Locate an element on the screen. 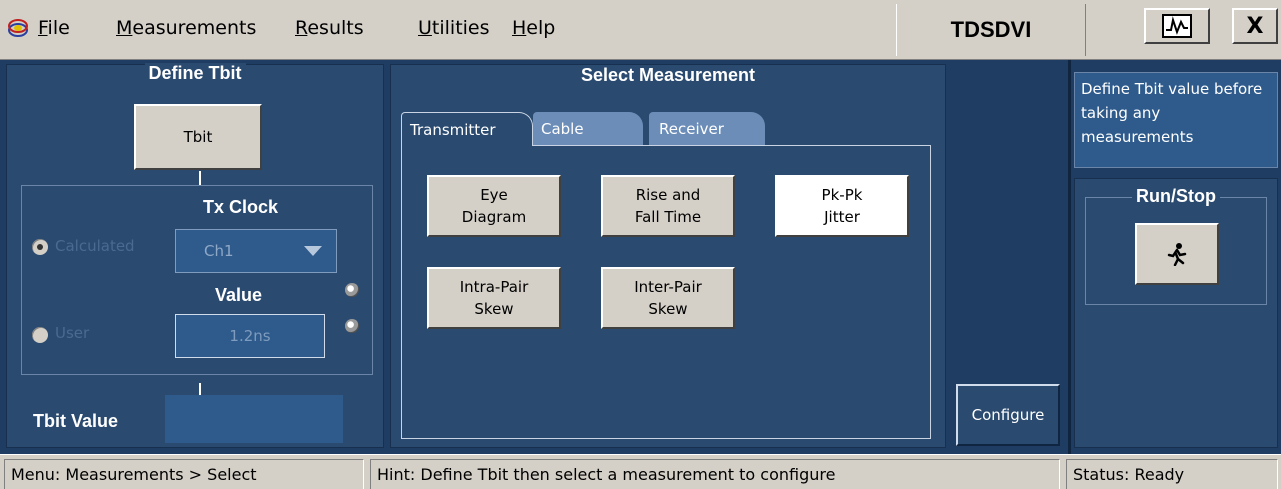  user-label: User is located at coordinates (72, 333).